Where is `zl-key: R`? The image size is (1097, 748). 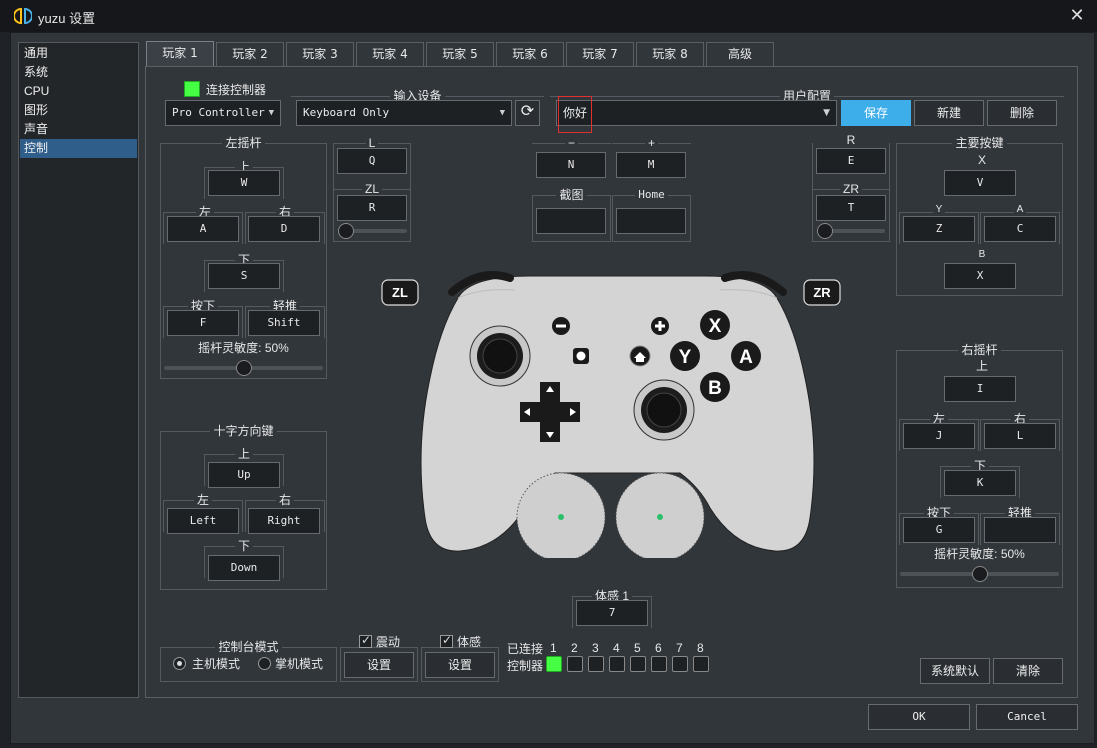
zl-key: R is located at coordinates (372, 208).